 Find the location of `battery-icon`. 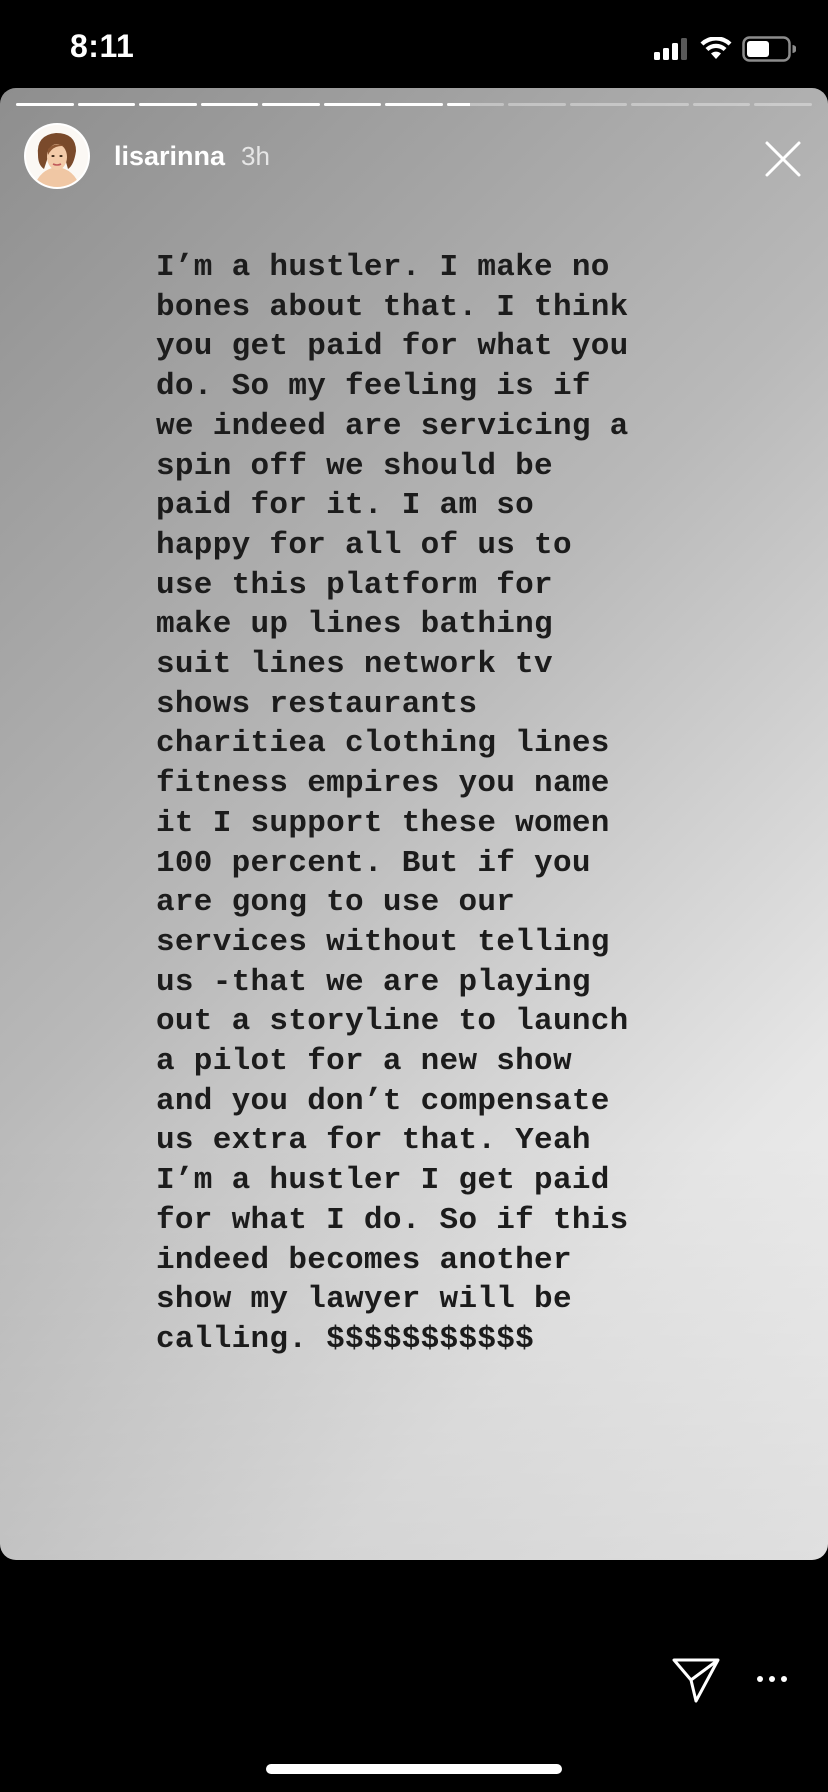

battery-icon is located at coordinates (769, 49).